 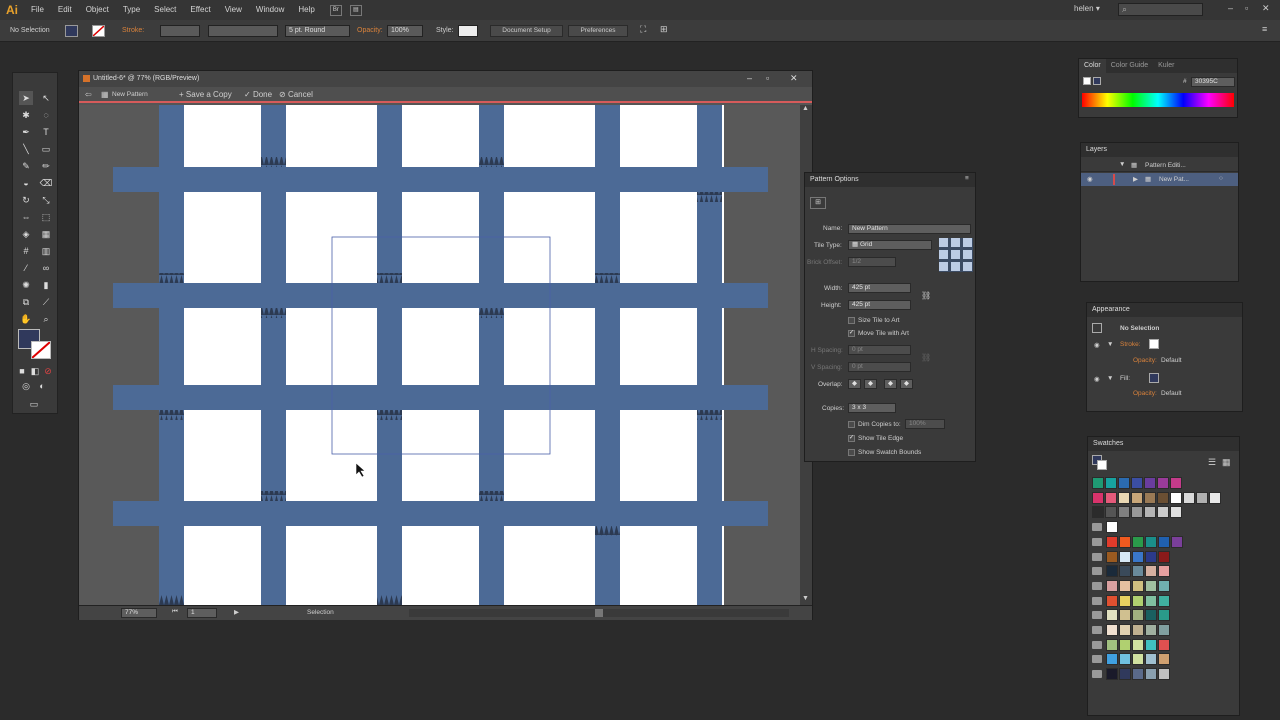 I want to click on color-spectrum, so click(x=1158, y=100).